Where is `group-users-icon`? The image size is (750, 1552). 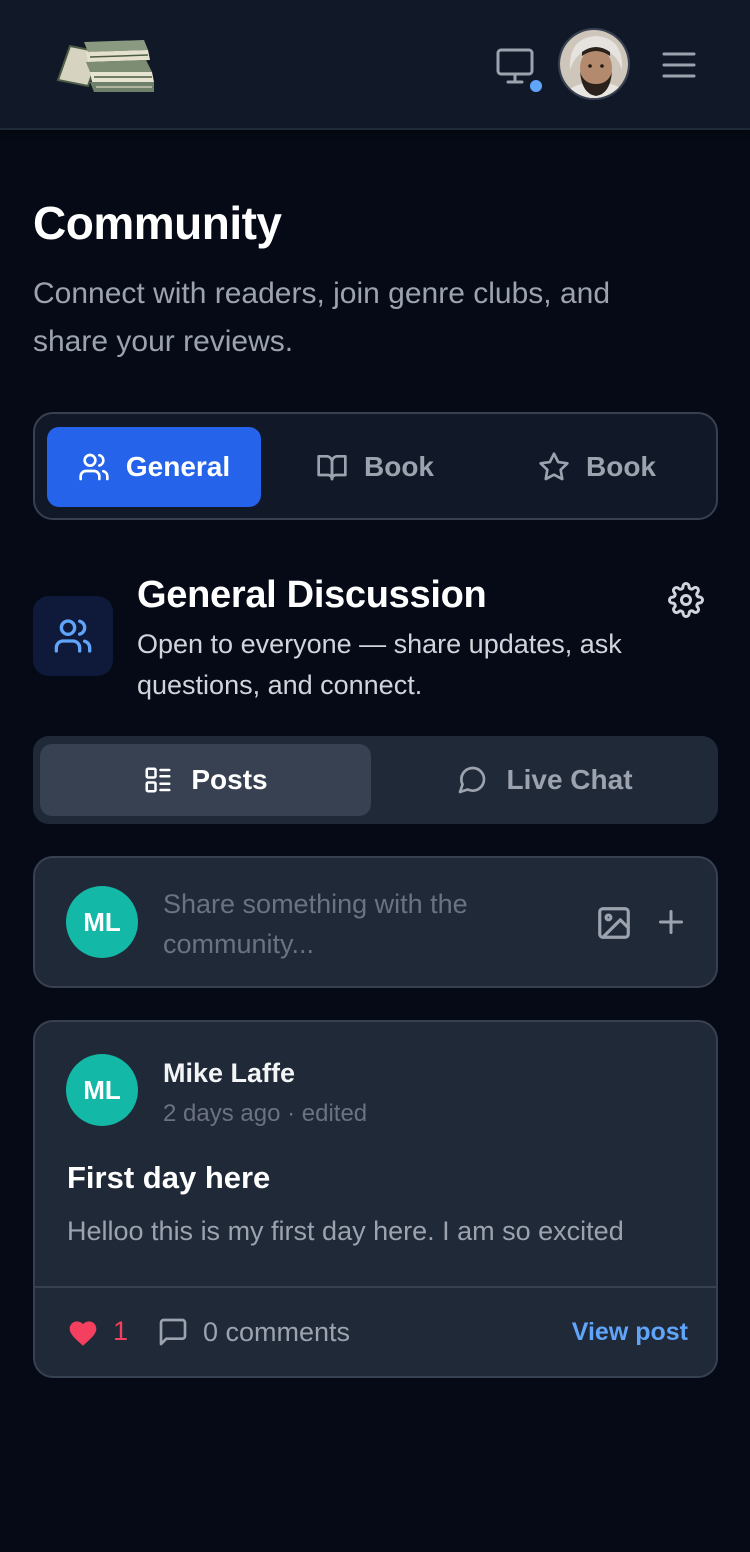 group-users-icon is located at coordinates (73, 636).